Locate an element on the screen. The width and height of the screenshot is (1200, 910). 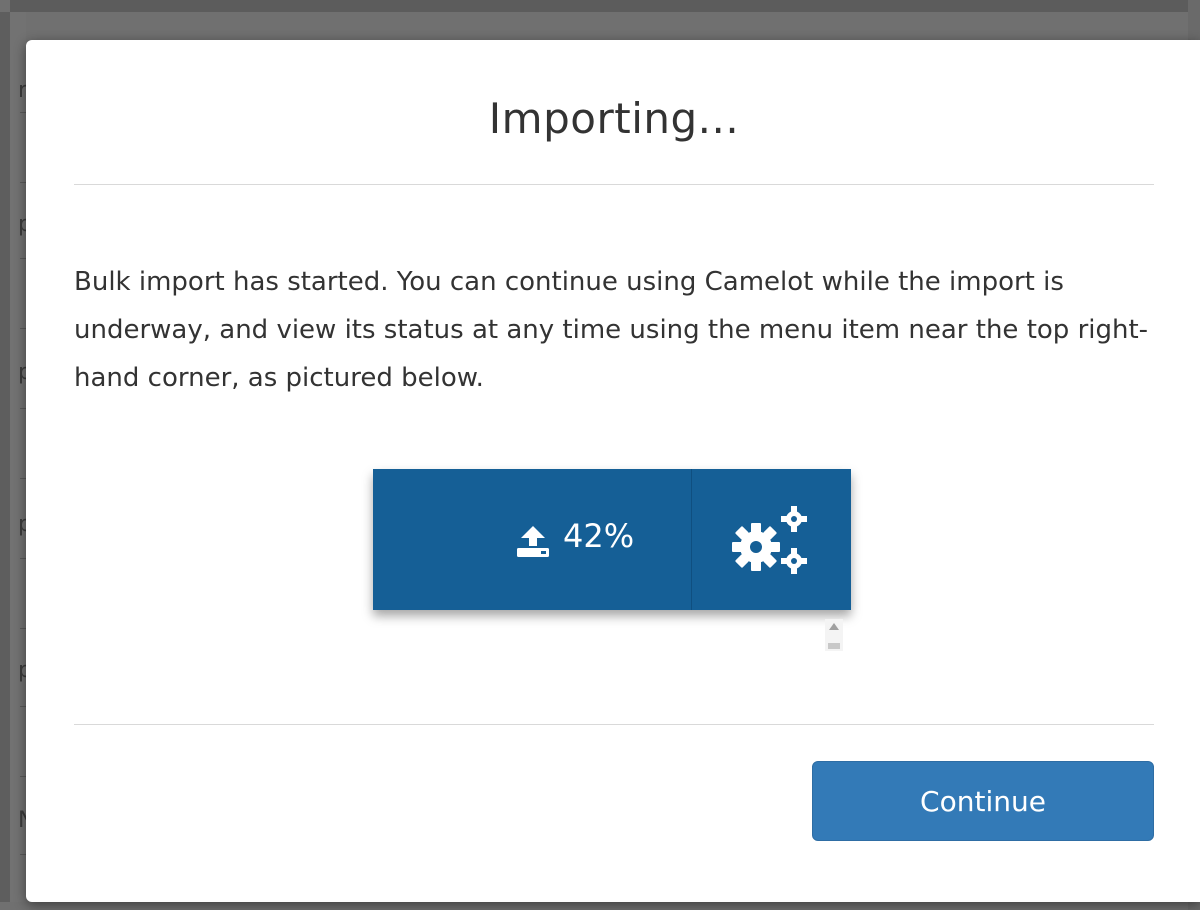
menu-illustration: 42% is located at coordinates (613, 560).